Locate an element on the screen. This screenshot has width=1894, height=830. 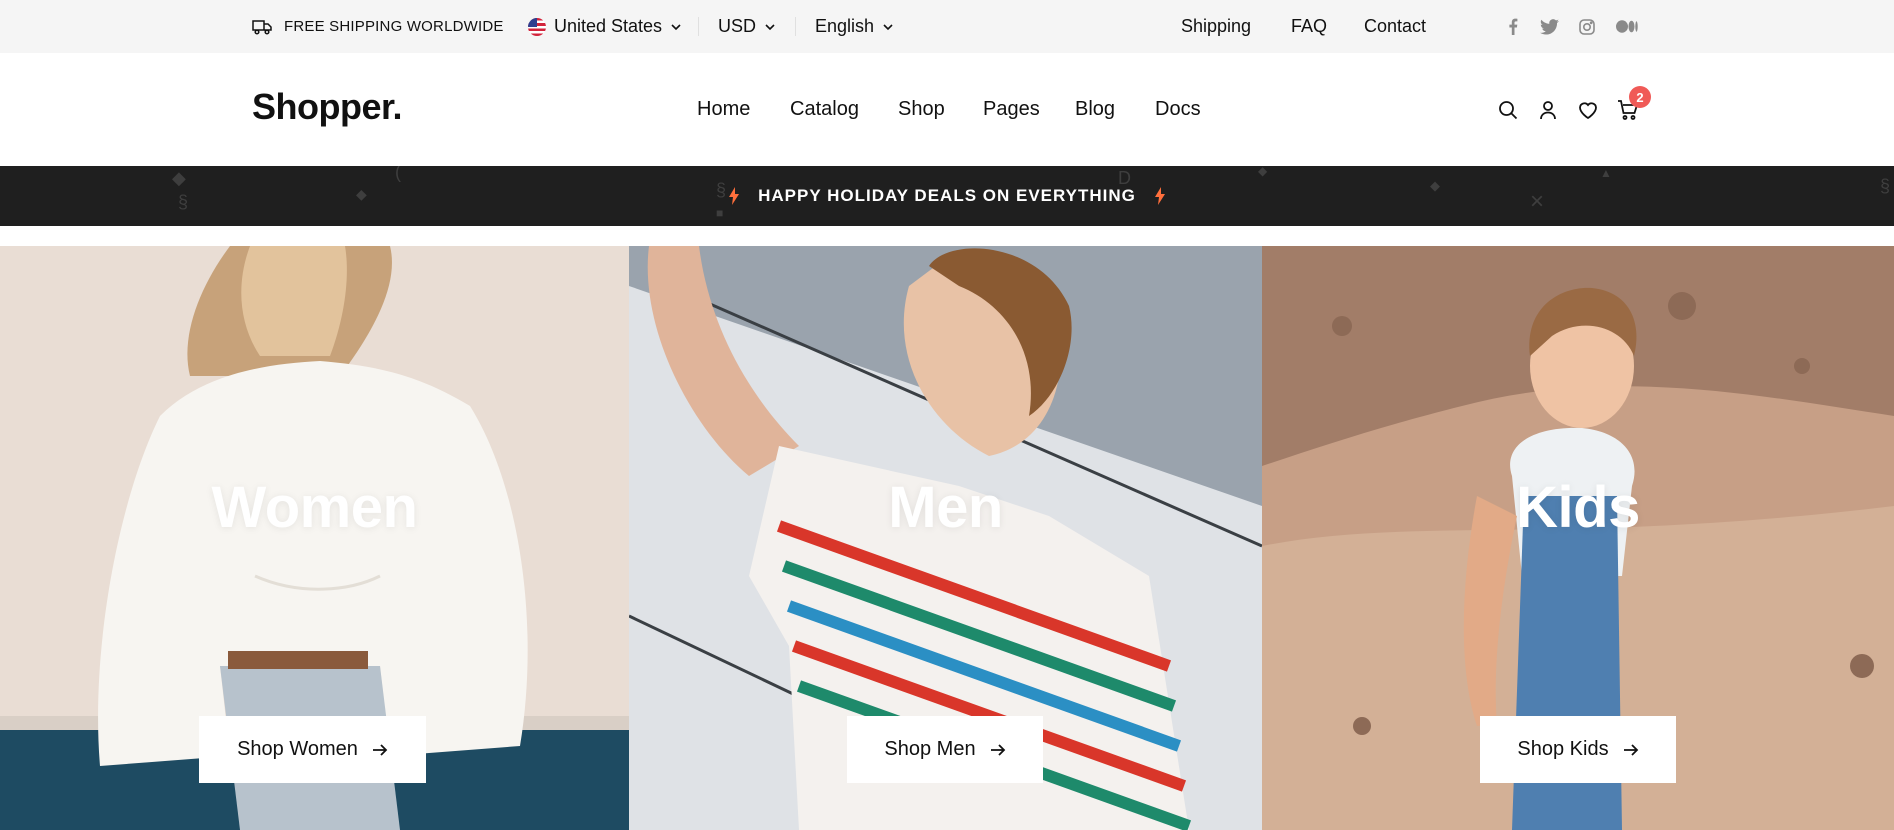
shipping-notice: FREE SHIPPING WORLDWIDE is located at coordinates (378, 26).